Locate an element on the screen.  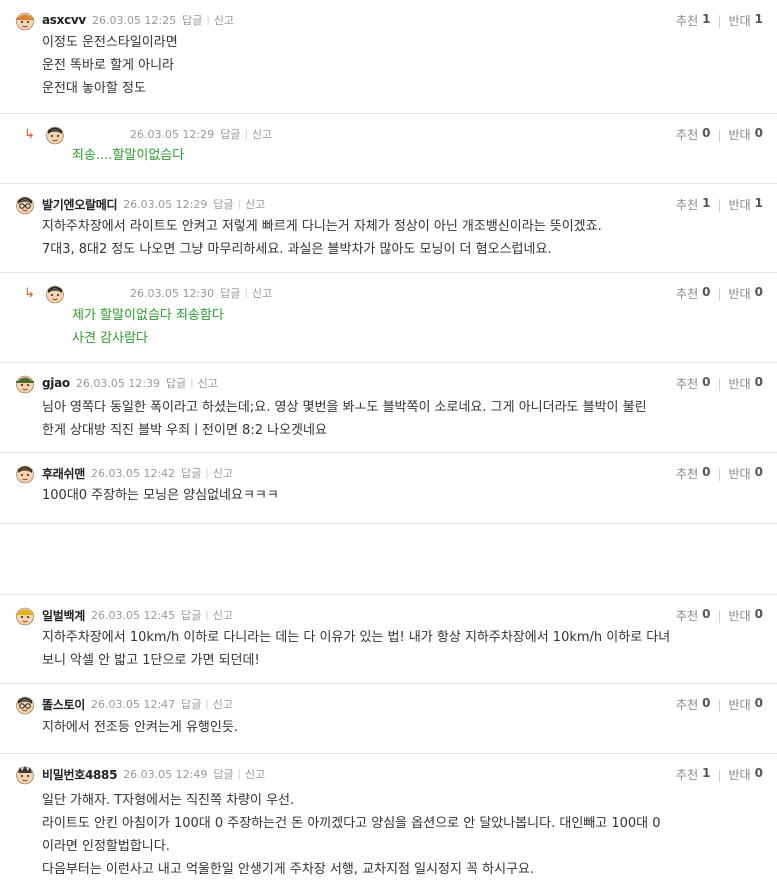
author-nickname: asxcvv is located at coordinates (64, 20).